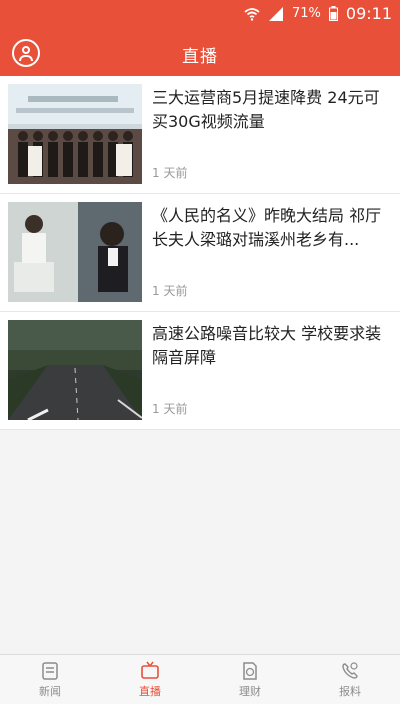  What do you see at coordinates (200, 57) in the screenshot?
I see `page-title: 直播` at bounding box center [200, 57].